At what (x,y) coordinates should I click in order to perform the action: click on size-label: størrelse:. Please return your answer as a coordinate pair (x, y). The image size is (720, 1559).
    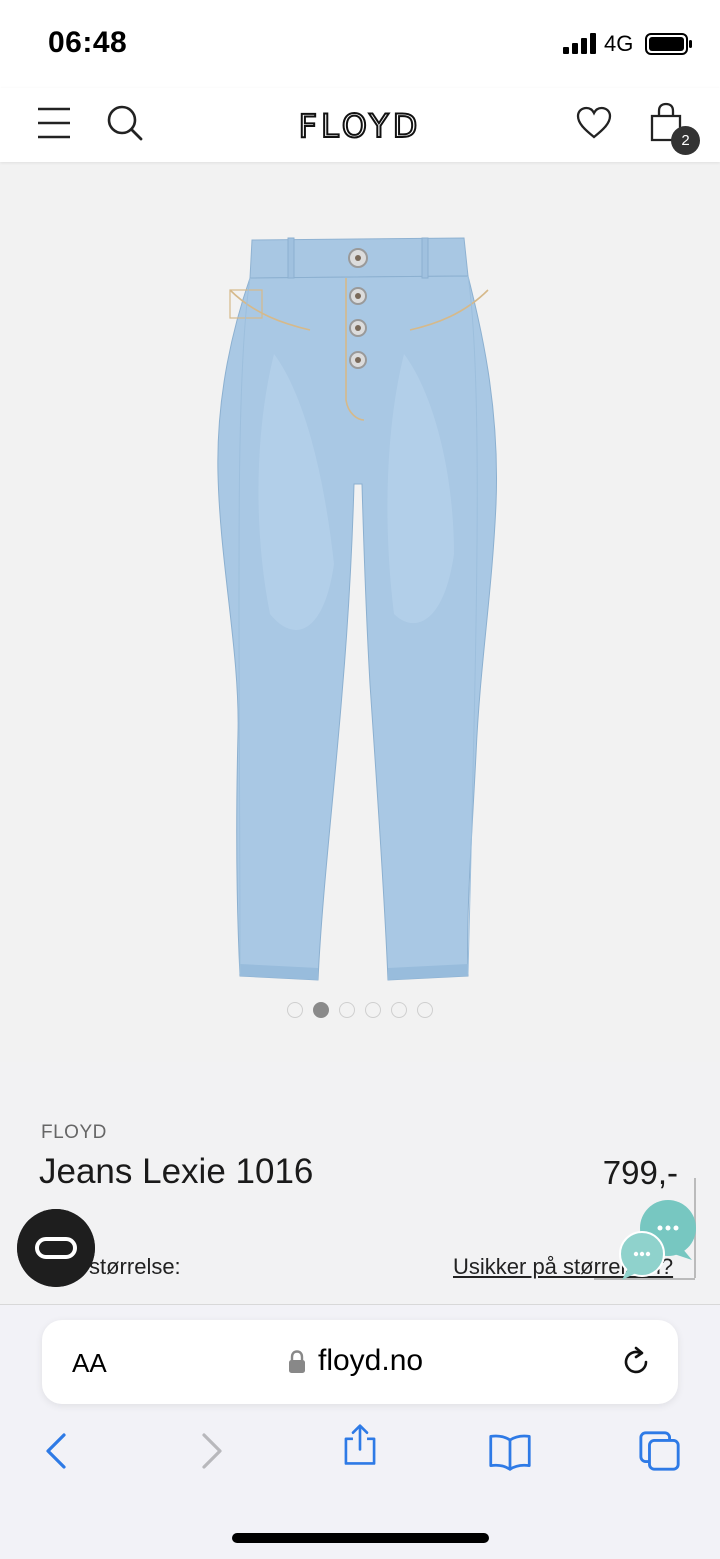
    Looking at the image, I should click on (135, 1266).